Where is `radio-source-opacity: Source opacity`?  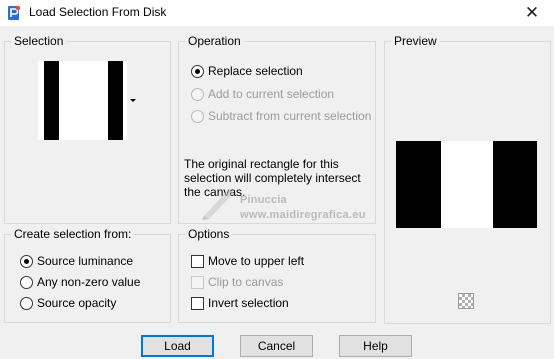
radio-source-opacity: Source opacity is located at coordinates (68, 303).